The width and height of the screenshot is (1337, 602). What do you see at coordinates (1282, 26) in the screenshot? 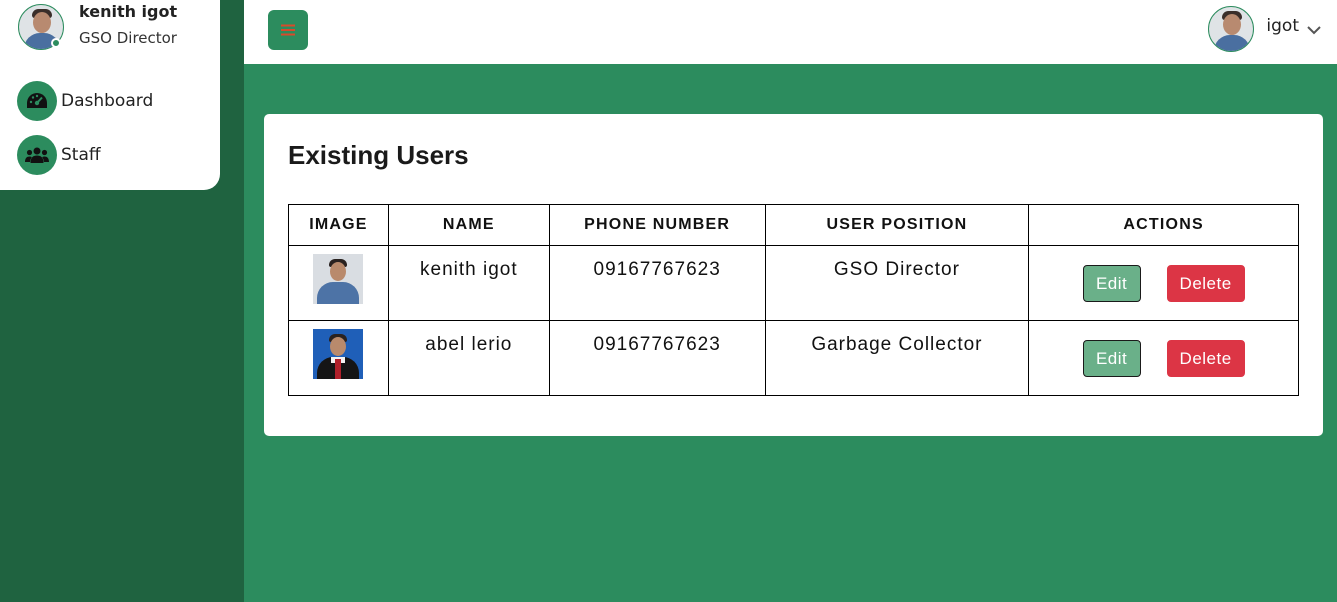
I see `header-user-name: igot` at bounding box center [1282, 26].